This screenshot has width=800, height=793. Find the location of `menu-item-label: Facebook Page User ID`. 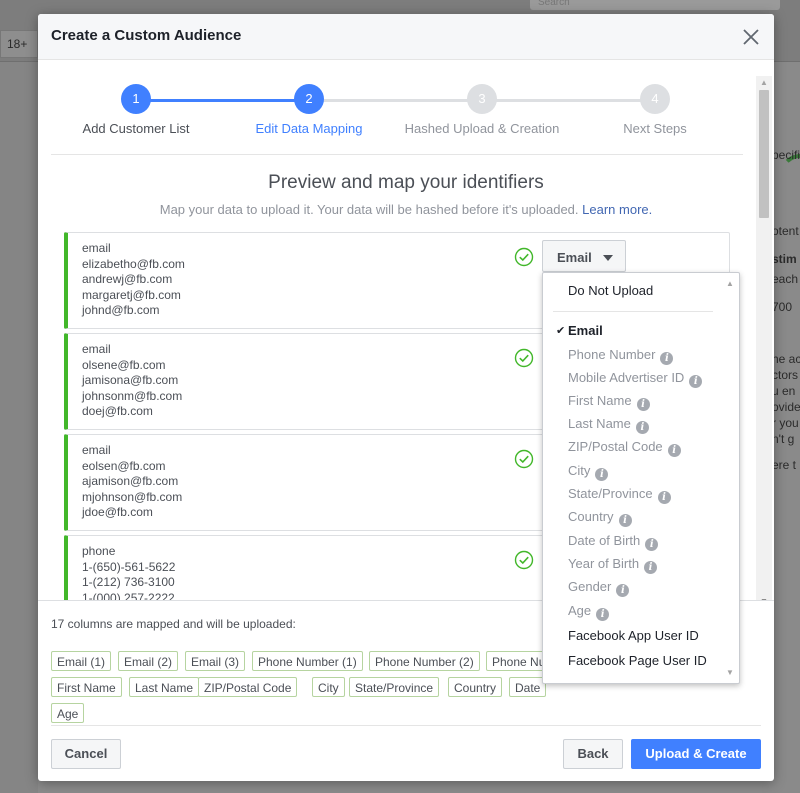

menu-item-label: Facebook Page User ID is located at coordinates (637, 660).